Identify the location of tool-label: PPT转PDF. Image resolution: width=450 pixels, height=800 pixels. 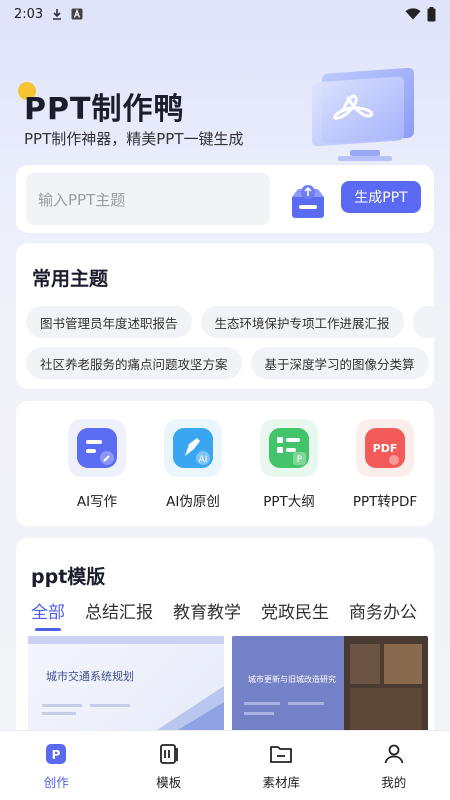
(385, 502).